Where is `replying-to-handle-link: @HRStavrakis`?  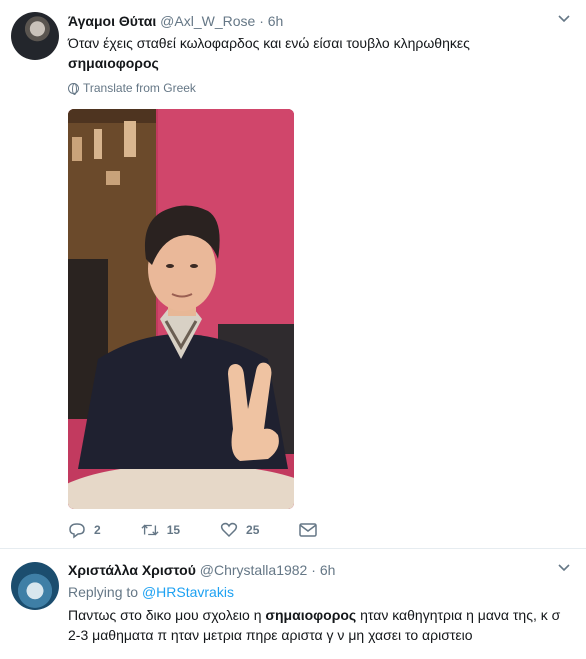
replying-to-handle-link: @HRStavrakis is located at coordinates (188, 592).